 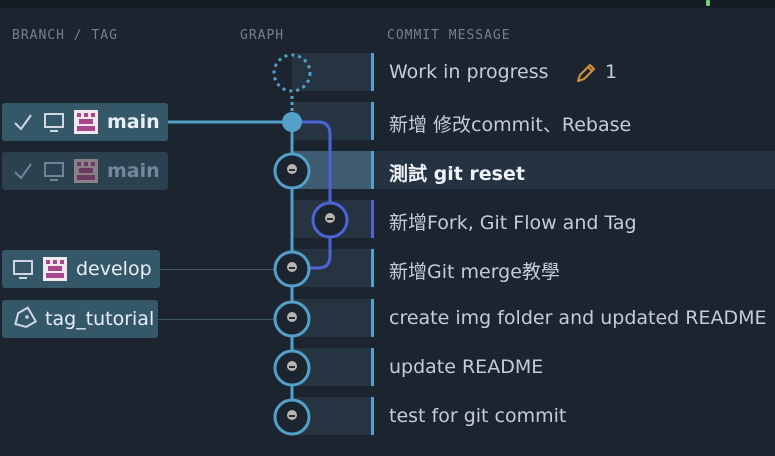 What do you see at coordinates (100, 319) in the screenshot?
I see `tag-name: tag_tutorial` at bounding box center [100, 319].